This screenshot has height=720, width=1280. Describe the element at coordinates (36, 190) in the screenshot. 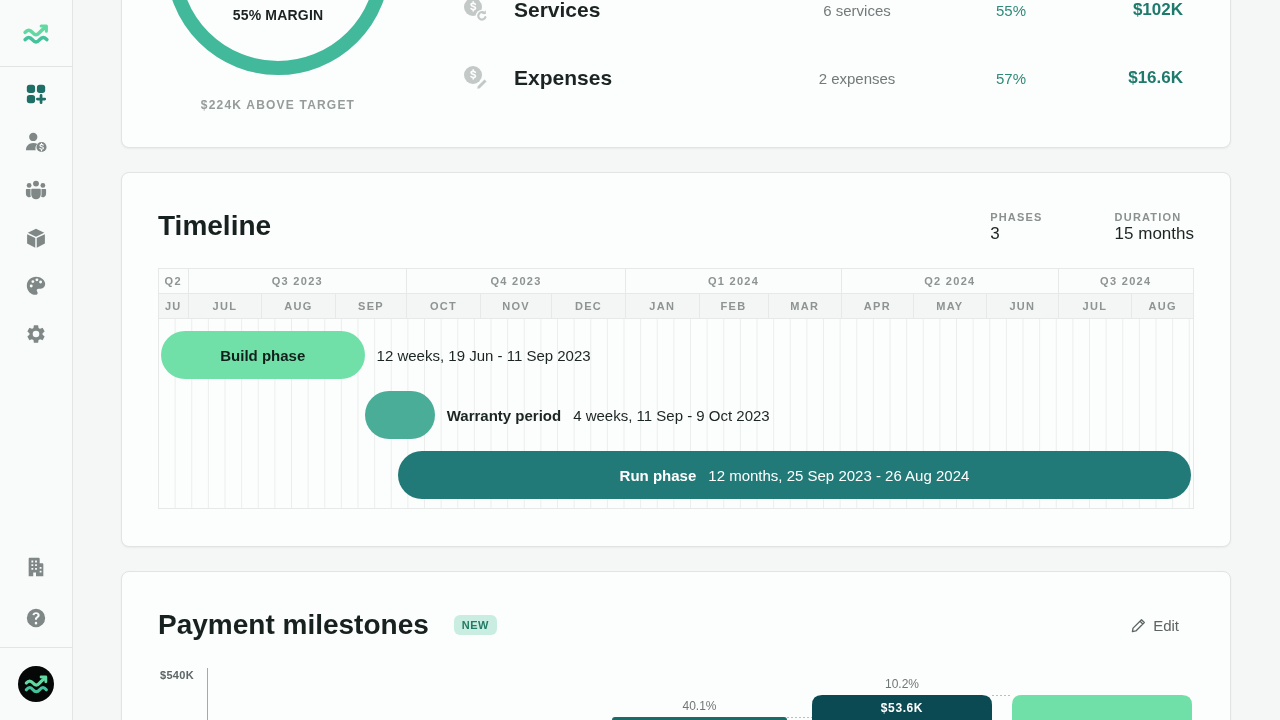

I see `people-group-icon` at that location.